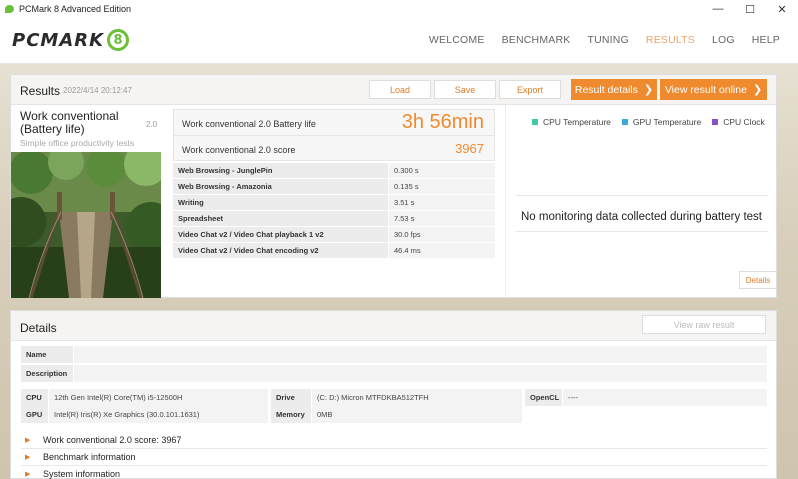  What do you see at coordinates (442, 202) in the screenshot?
I see `metric-value: 3.51 s` at bounding box center [442, 202].